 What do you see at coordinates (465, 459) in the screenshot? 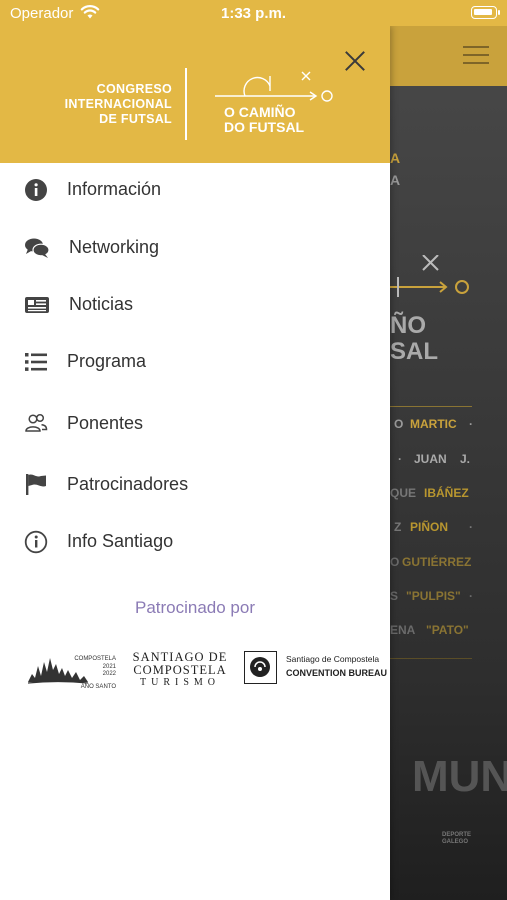
I see `background-fragment: J.` at bounding box center [465, 459].